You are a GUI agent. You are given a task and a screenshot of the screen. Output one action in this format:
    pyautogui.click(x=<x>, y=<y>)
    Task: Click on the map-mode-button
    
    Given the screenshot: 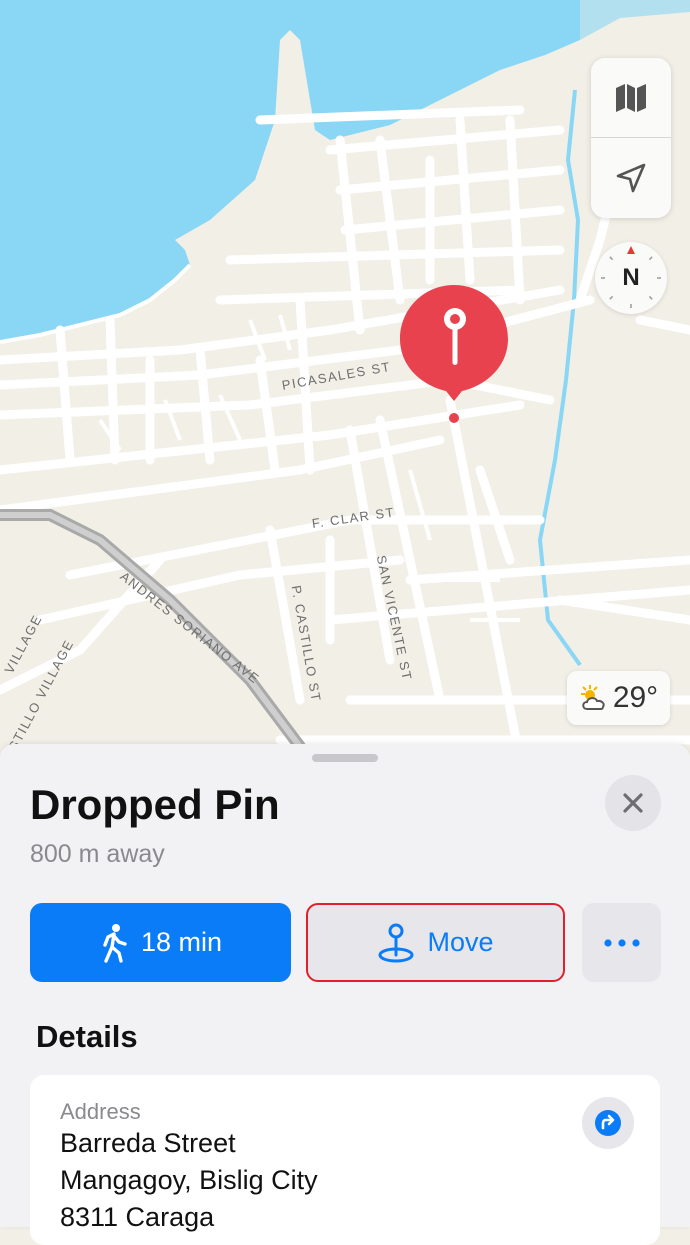 What is the action you would take?
    pyautogui.click(x=631, y=98)
    